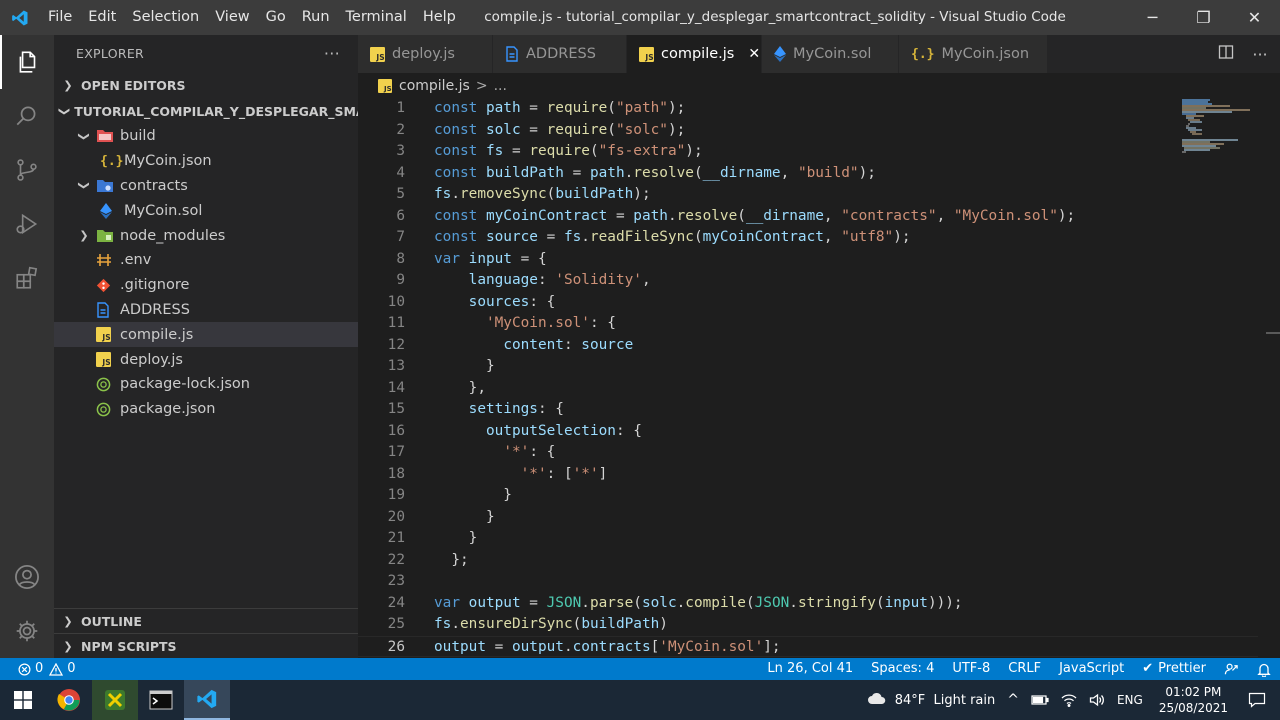 This screenshot has width=1280, height=720. Describe the element at coordinates (102, 17) in the screenshot. I see `menu-edit: Edit` at that location.